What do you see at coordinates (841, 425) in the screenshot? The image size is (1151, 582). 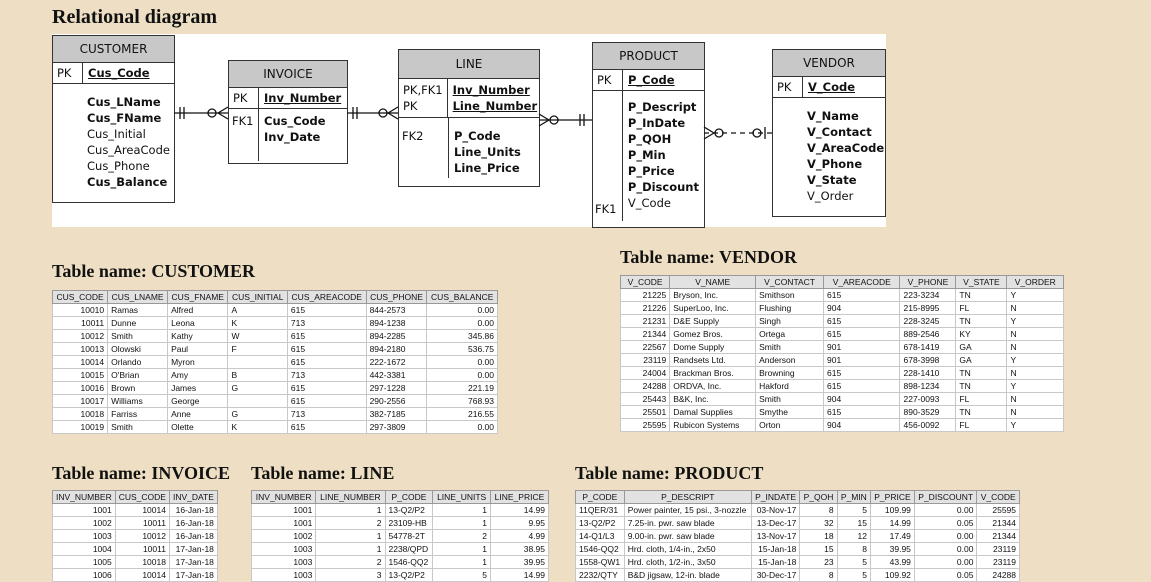 I see `table-row: 25595 Rubicon Systems Orton 904 456-0092 FL Y` at bounding box center [841, 425].